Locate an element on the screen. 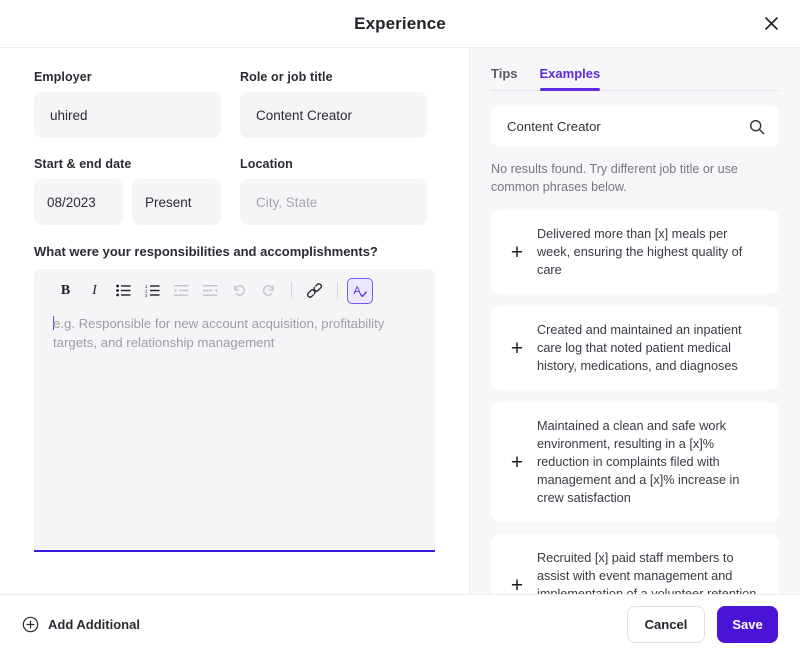 This screenshot has height=654, width=800. undo-button is located at coordinates (239, 290).